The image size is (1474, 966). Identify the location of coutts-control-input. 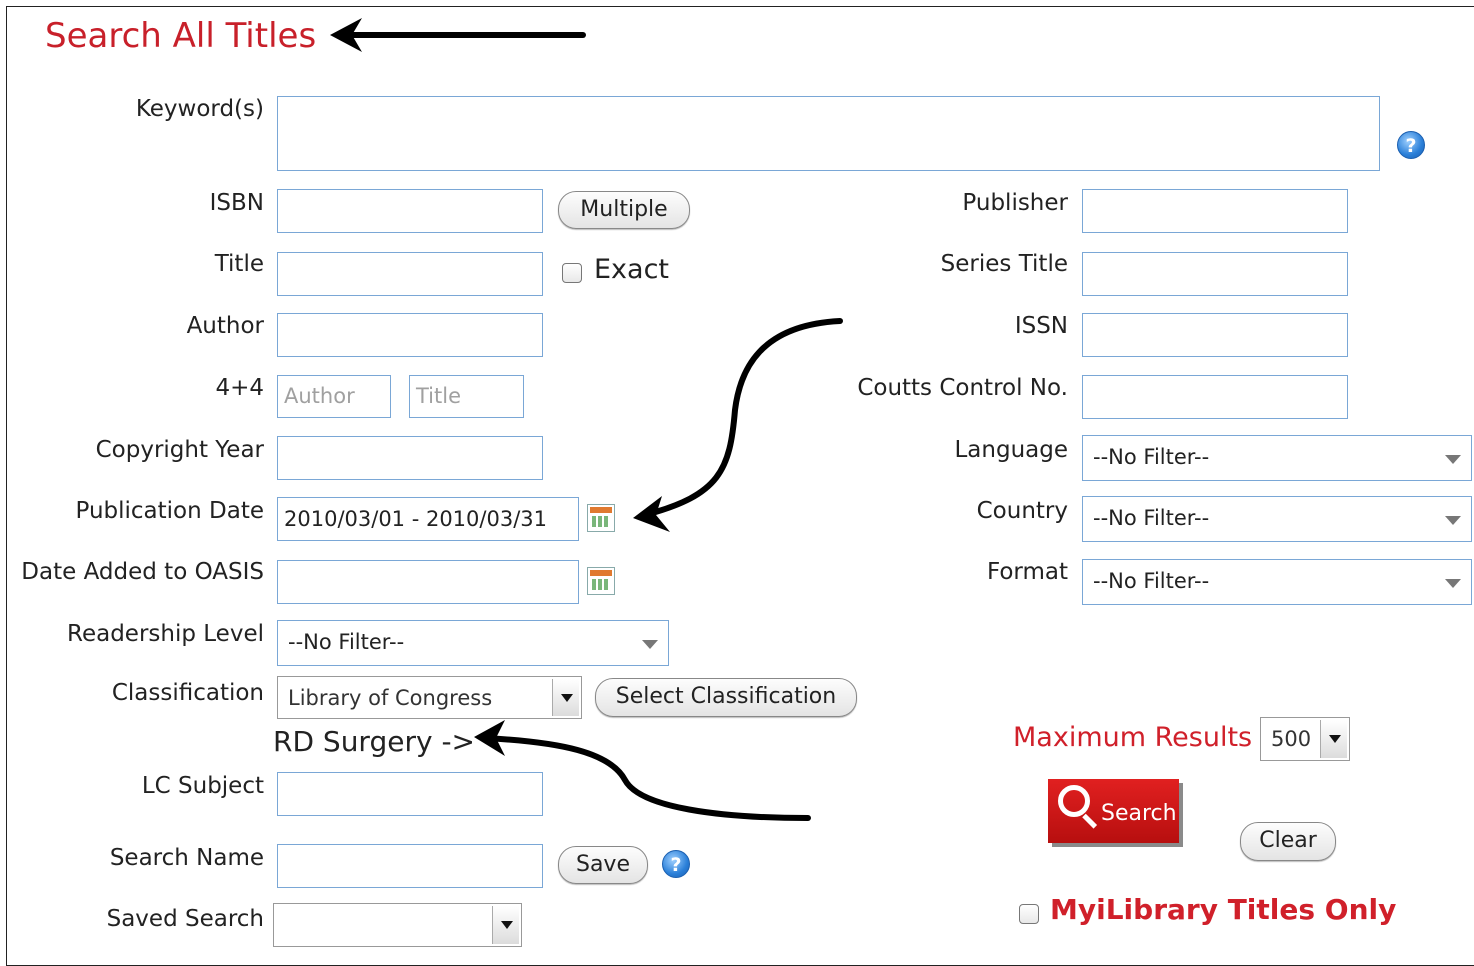
(1215, 397).